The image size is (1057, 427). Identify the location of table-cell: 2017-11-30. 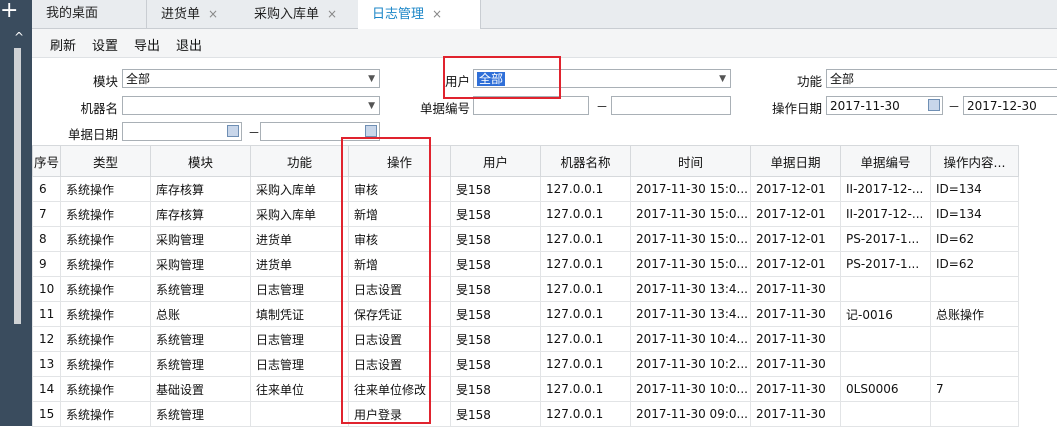
(795, 364).